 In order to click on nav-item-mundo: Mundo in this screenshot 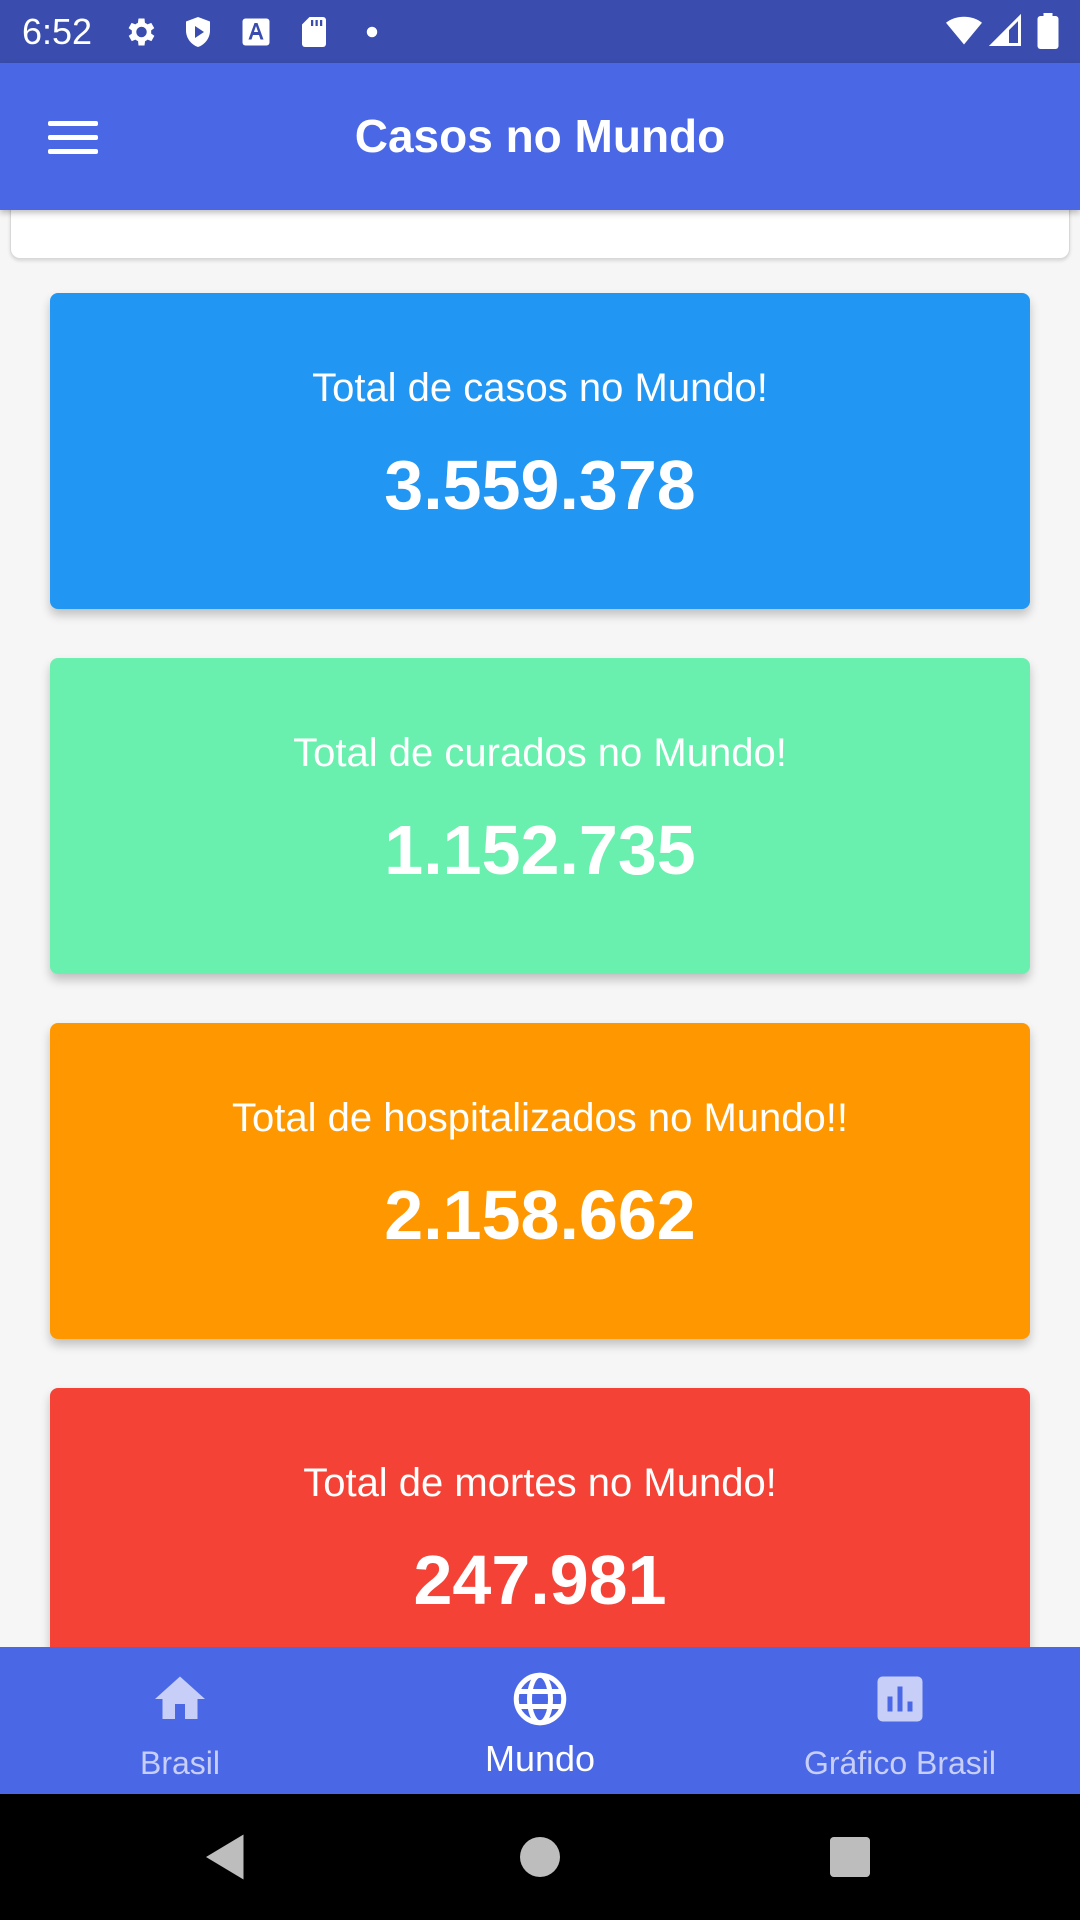, I will do `click(540, 1720)`.